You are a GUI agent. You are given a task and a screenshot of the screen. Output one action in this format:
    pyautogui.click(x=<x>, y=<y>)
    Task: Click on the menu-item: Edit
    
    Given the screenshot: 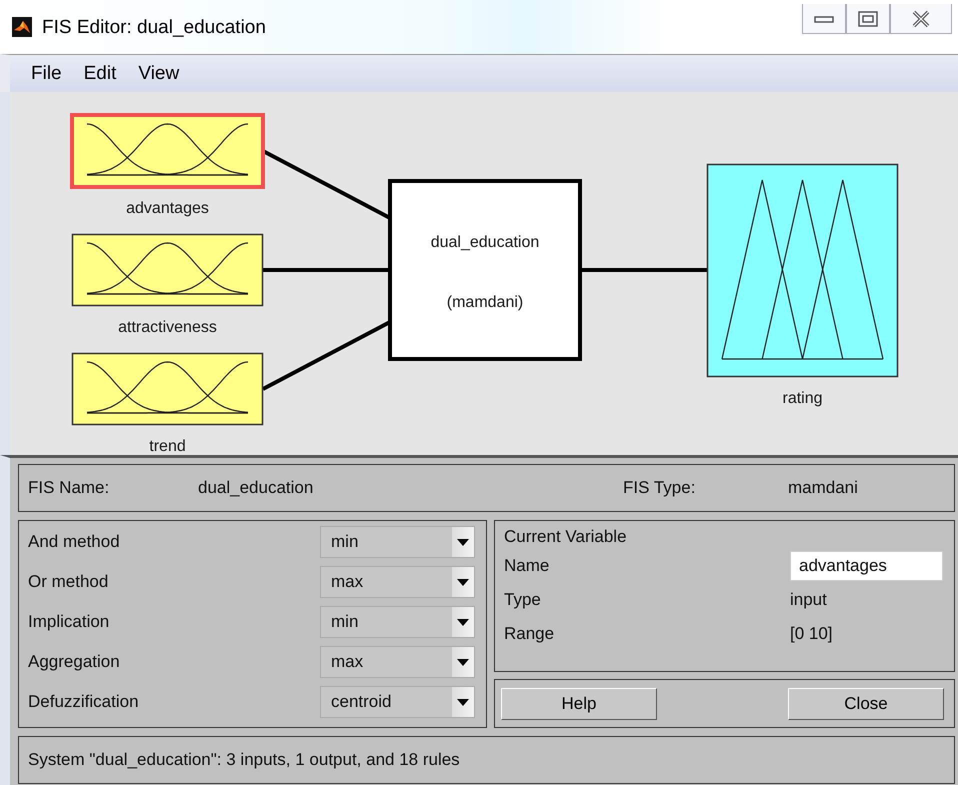 What is the action you would take?
    pyautogui.click(x=100, y=73)
    